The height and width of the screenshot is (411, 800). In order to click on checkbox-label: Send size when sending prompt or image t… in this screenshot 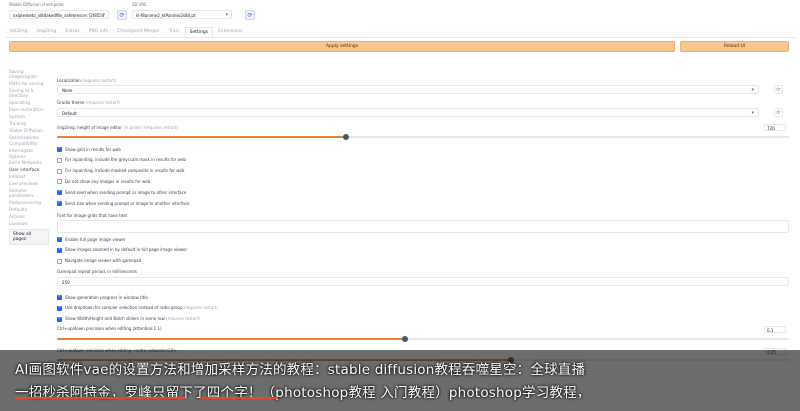, I will do `click(127, 203)`.